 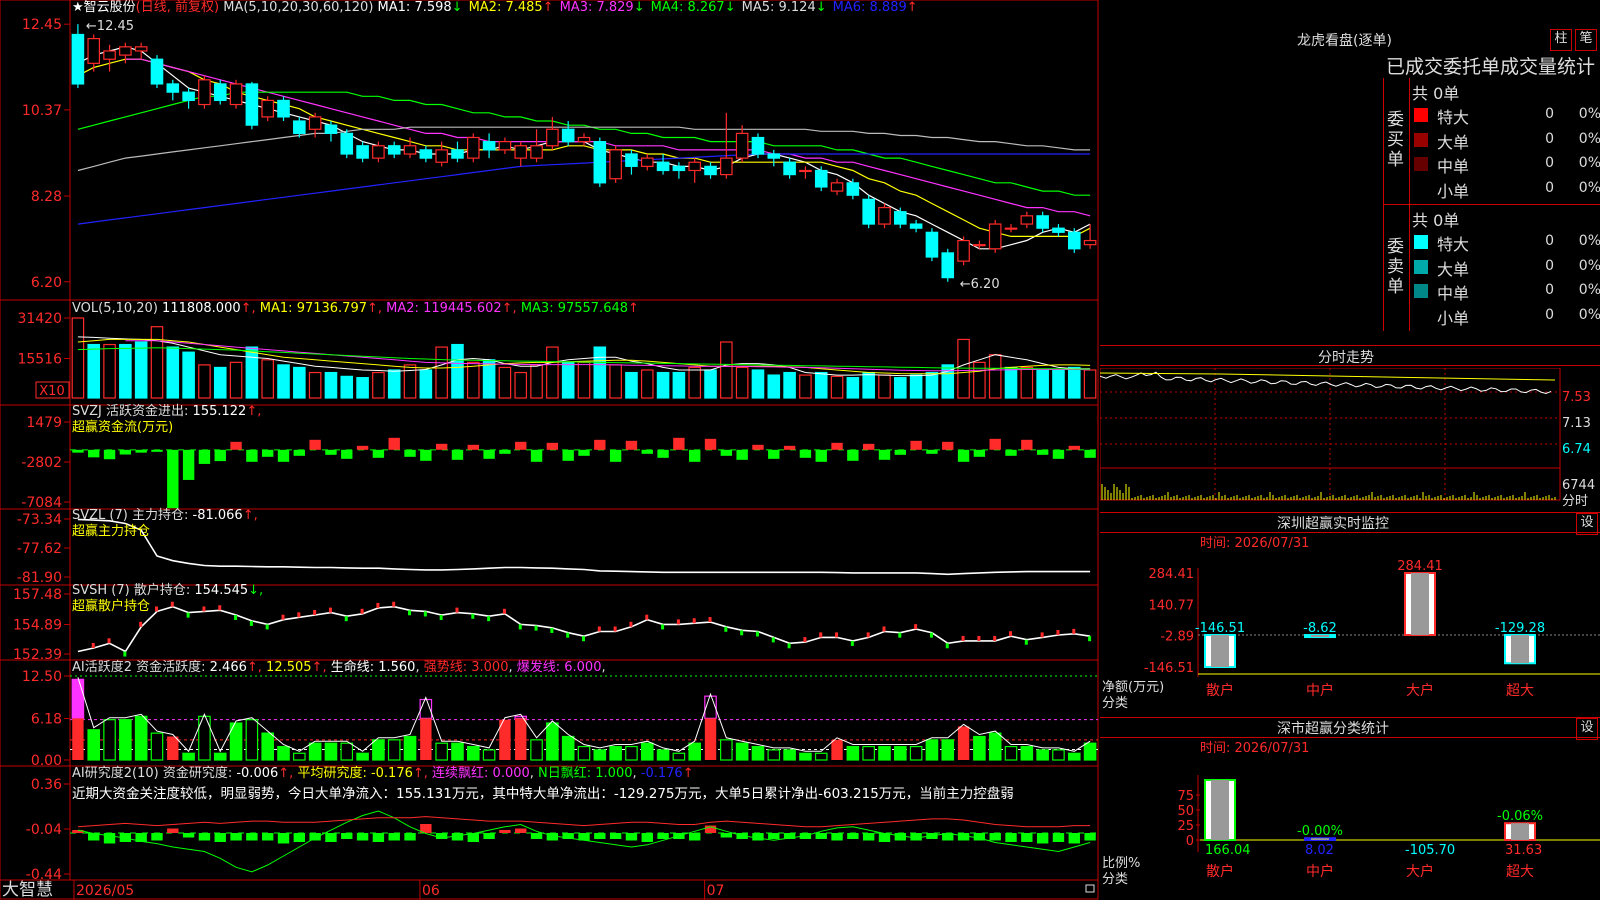 I want to click on footer-logo: 大智慧, so click(x=27, y=890).